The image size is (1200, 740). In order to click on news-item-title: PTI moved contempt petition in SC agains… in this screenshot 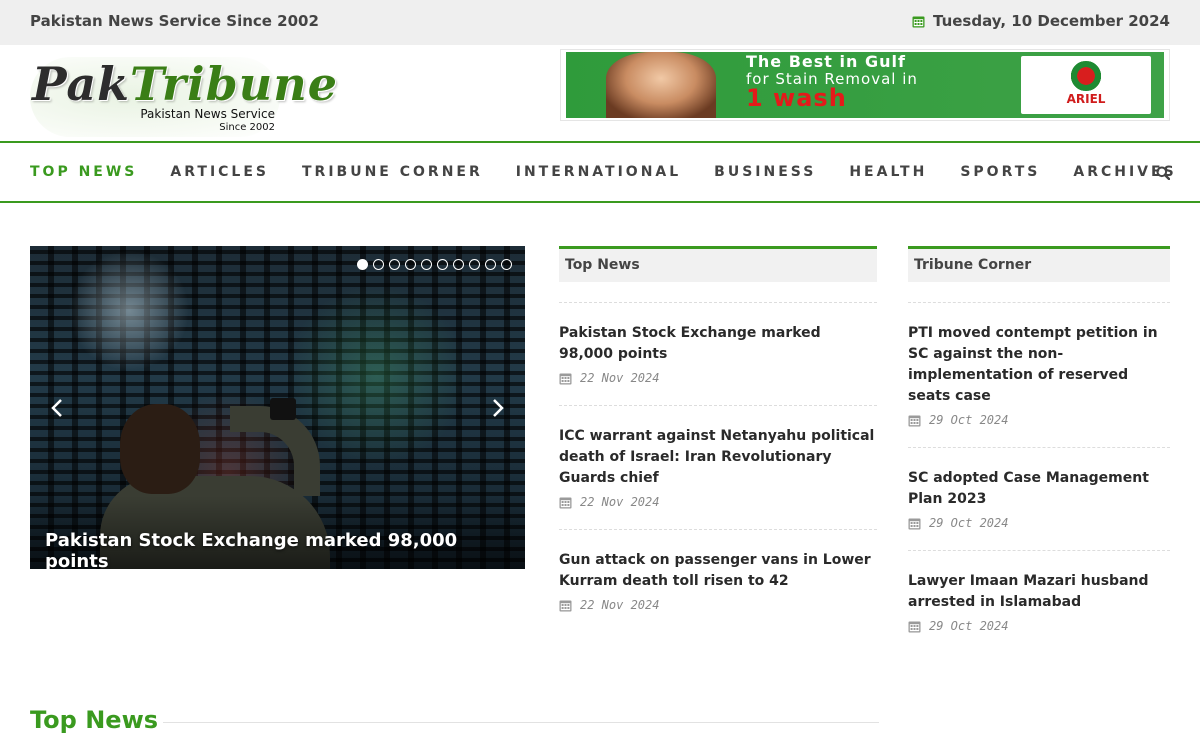, I will do `click(1039, 365)`.